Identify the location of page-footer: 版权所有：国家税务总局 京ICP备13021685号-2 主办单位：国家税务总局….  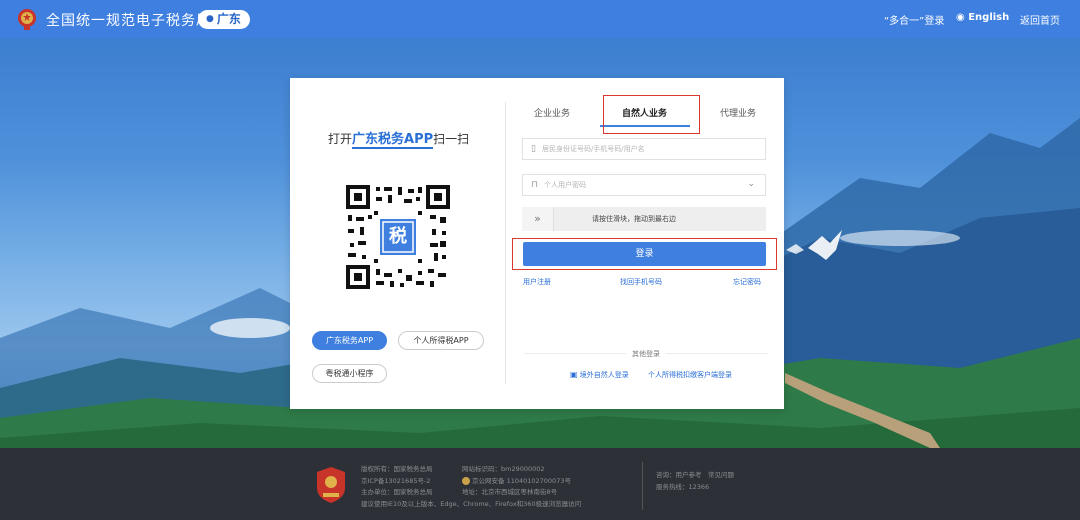
(540, 484).